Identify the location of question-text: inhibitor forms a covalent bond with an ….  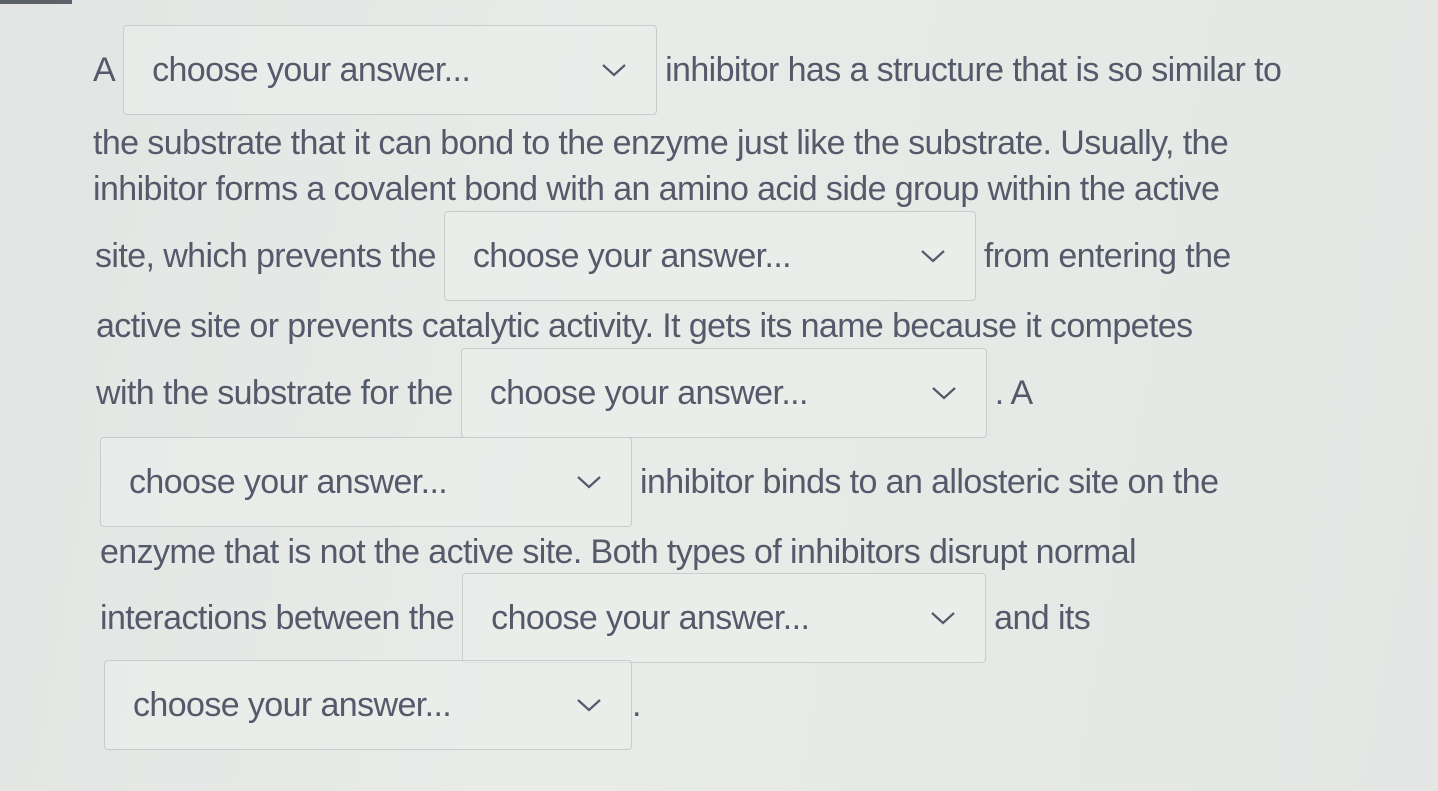
(656, 189).